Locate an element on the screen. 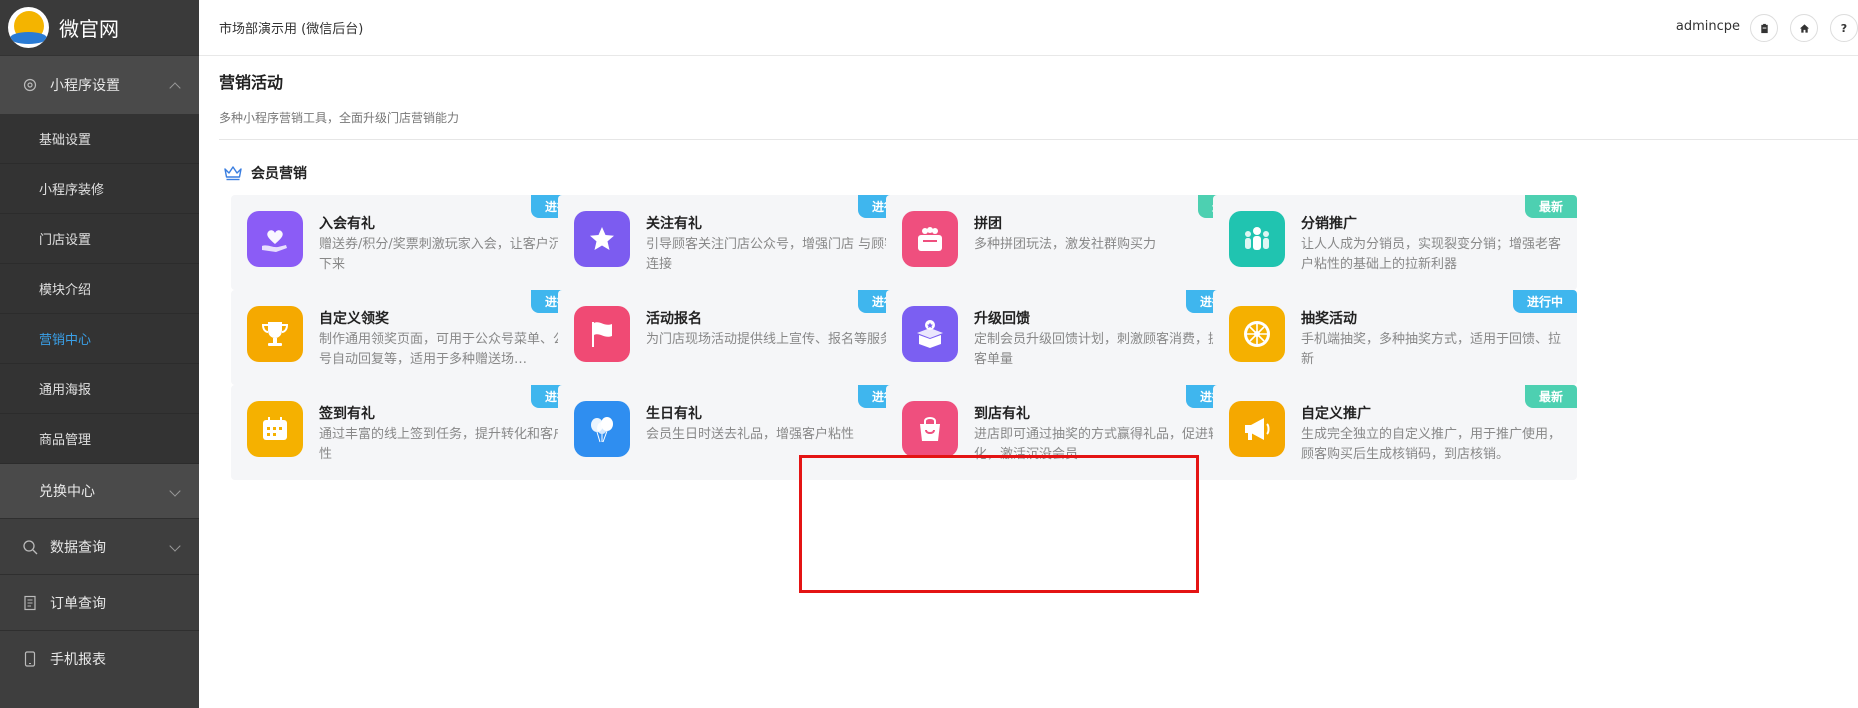  sidebar-submenu: 基础设置 小程序装修 门店设置 模块介绍 营销中心 通用海报 商品管理 is located at coordinates (99, 289).